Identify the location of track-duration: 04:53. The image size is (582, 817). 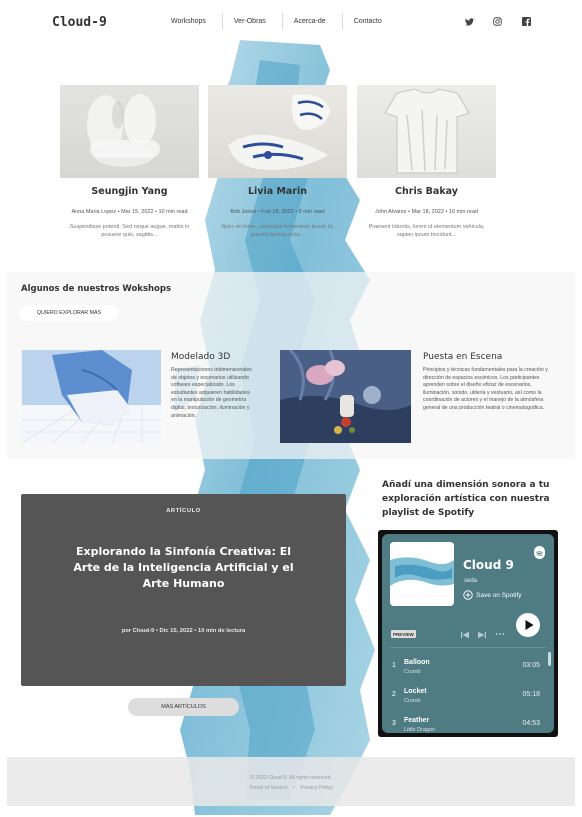
(531, 723).